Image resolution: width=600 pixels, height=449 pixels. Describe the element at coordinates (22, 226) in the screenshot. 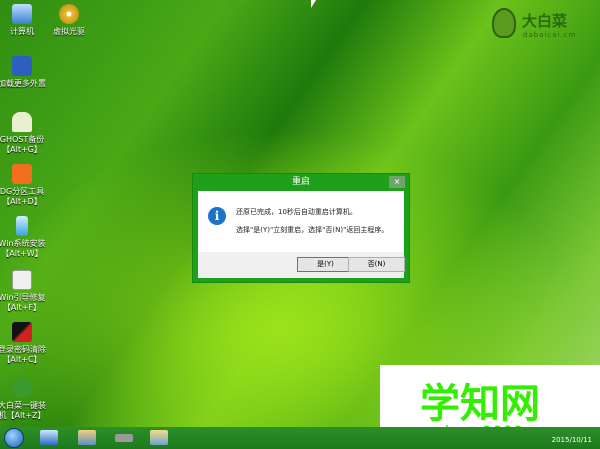

I see `install-icon` at that location.